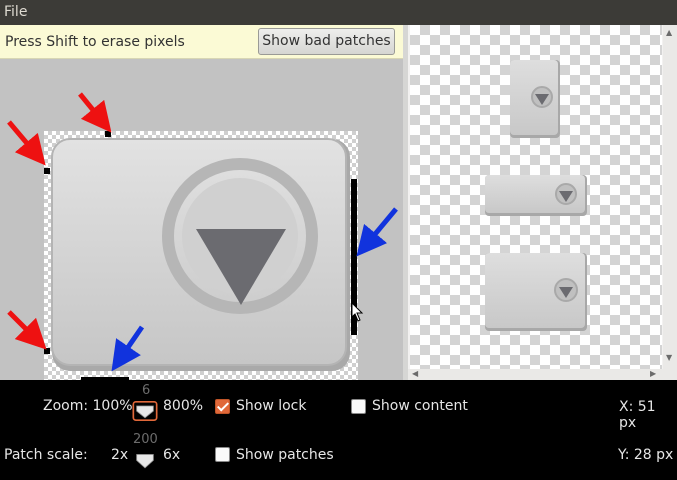 The image size is (677, 480). What do you see at coordinates (669, 33) in the screenshot?
I see `scroll-up-icon: ▲` at bounding box center [669, 33].